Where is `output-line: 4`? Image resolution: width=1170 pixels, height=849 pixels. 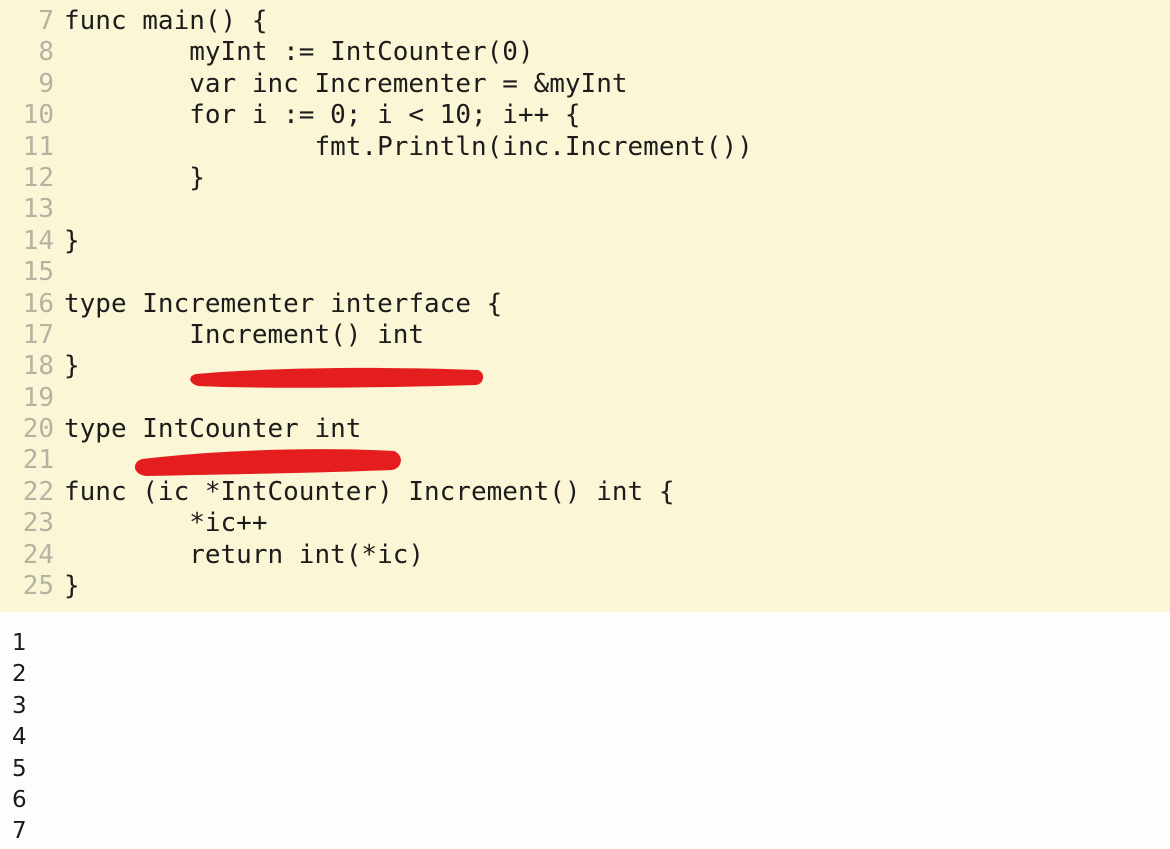 output-line: 4 is located at coordinates (19, 737).